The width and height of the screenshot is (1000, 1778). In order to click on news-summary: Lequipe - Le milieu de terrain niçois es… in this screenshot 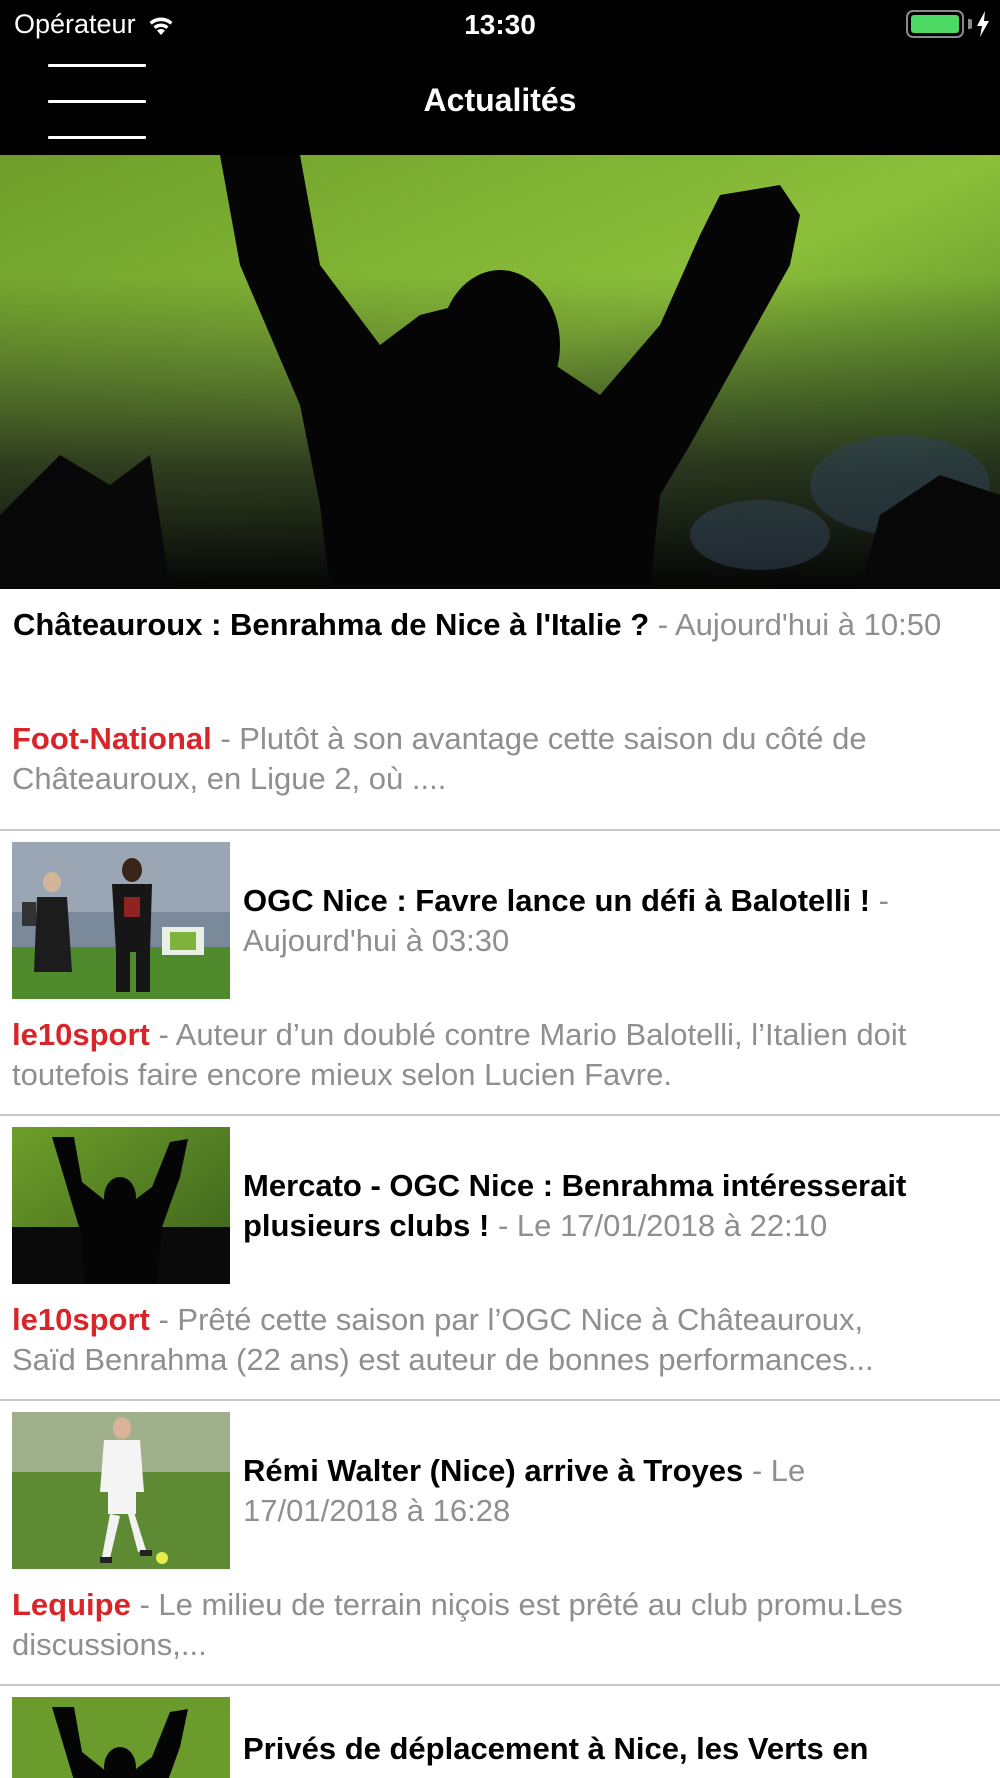, I will do `click(500, 1625)`.